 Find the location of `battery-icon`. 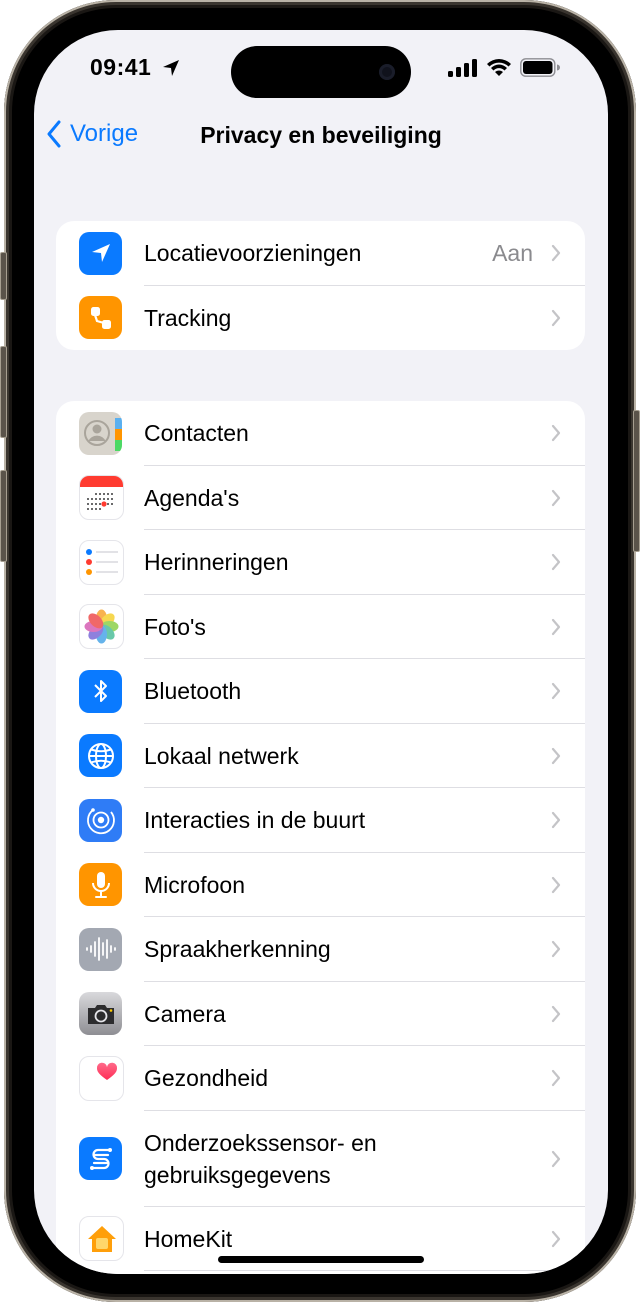

battery-icon is located at coordinates (540, 67).